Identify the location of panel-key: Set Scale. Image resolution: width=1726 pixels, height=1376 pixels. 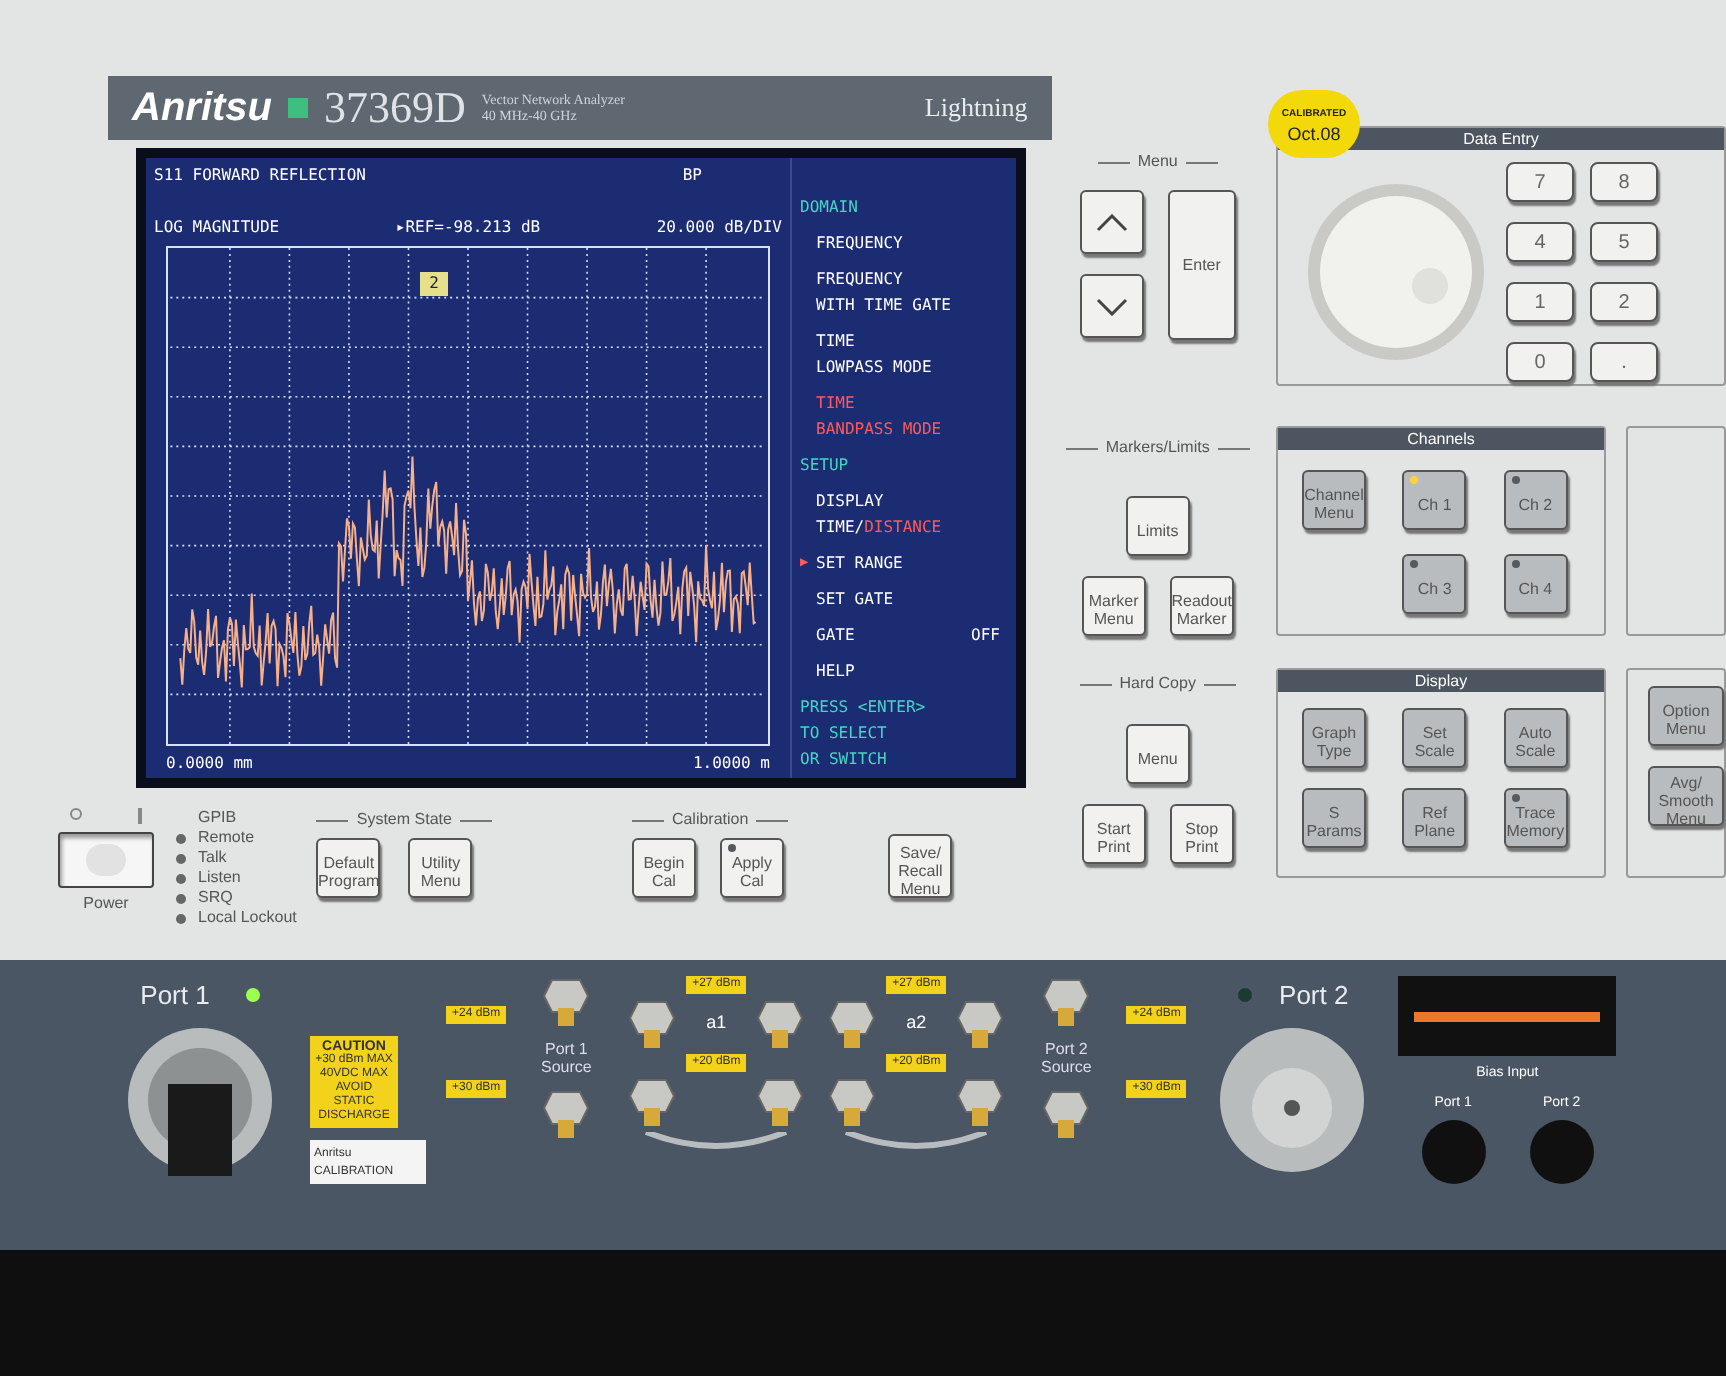
(1434, 738).